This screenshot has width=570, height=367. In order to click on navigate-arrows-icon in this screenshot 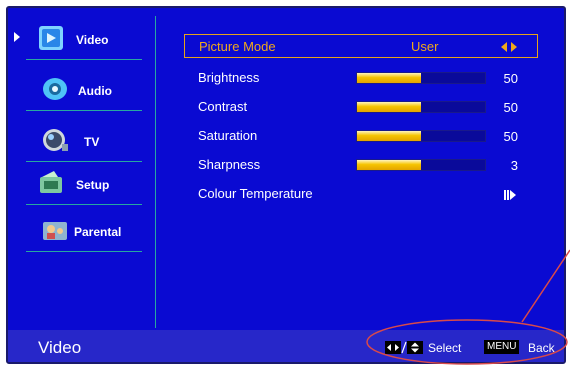, I will do `click(404, 347)`.